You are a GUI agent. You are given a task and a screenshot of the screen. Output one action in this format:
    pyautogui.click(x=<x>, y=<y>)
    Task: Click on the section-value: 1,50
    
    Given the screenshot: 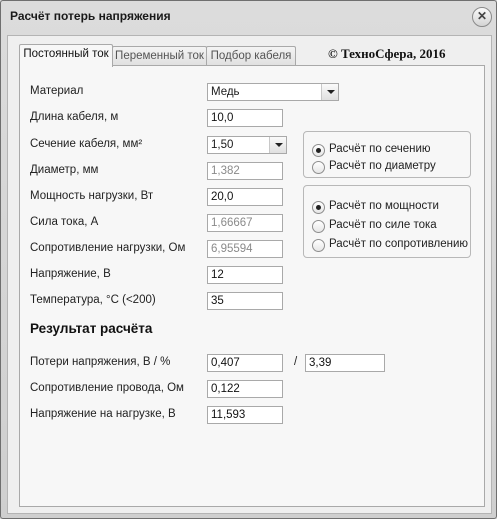 What is the action you would take?
    pyautogui.click(x=222, y=145)
    